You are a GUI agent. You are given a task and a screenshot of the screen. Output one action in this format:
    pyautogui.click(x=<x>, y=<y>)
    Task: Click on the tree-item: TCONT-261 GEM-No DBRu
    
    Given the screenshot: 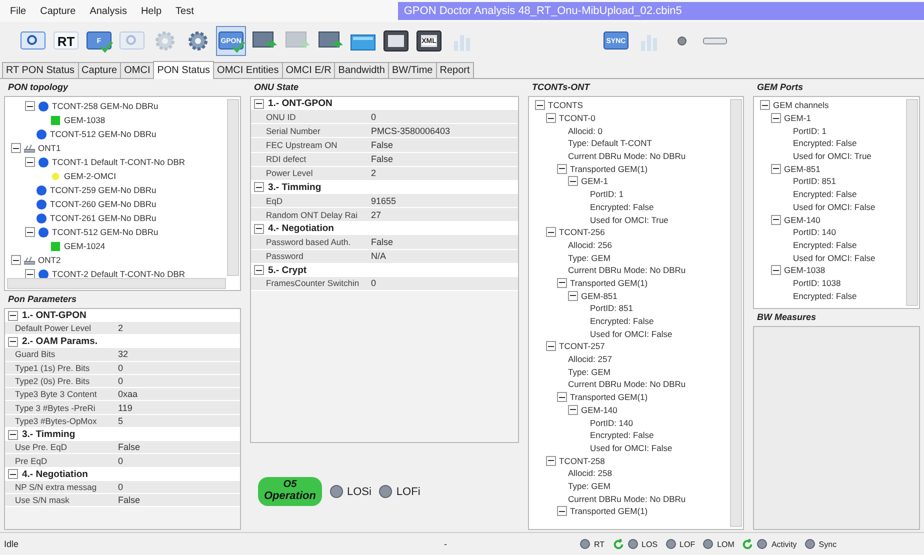 What is the action you would take?
    pyautogui.click(x=103, y=218)
    